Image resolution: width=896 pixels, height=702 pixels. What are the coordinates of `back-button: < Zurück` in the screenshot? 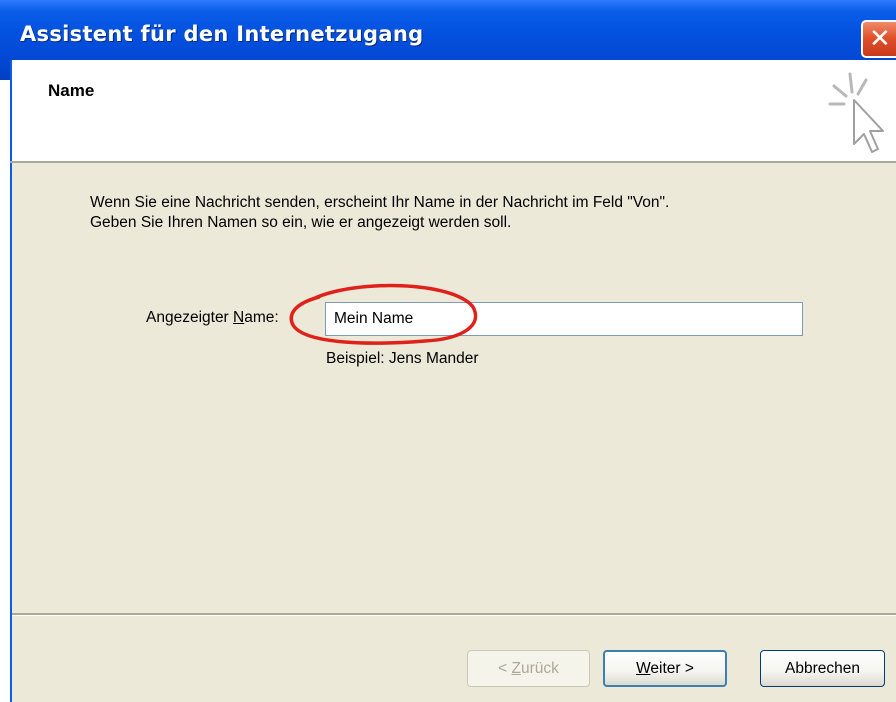 It's located at (528, 668).